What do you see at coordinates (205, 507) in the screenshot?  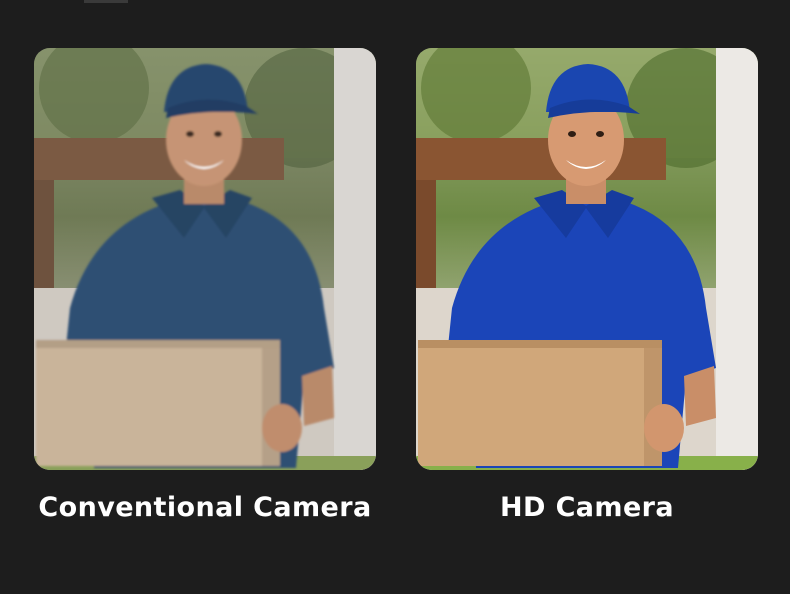 I see `conventional-camera-caption: Conventional Camera` at bounding box center [205, 507].